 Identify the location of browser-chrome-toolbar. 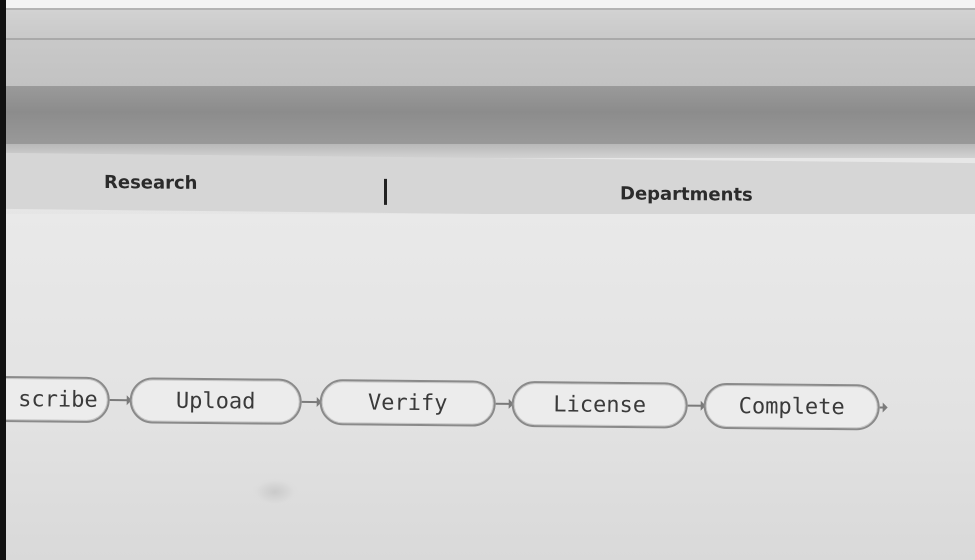
(490, 115).